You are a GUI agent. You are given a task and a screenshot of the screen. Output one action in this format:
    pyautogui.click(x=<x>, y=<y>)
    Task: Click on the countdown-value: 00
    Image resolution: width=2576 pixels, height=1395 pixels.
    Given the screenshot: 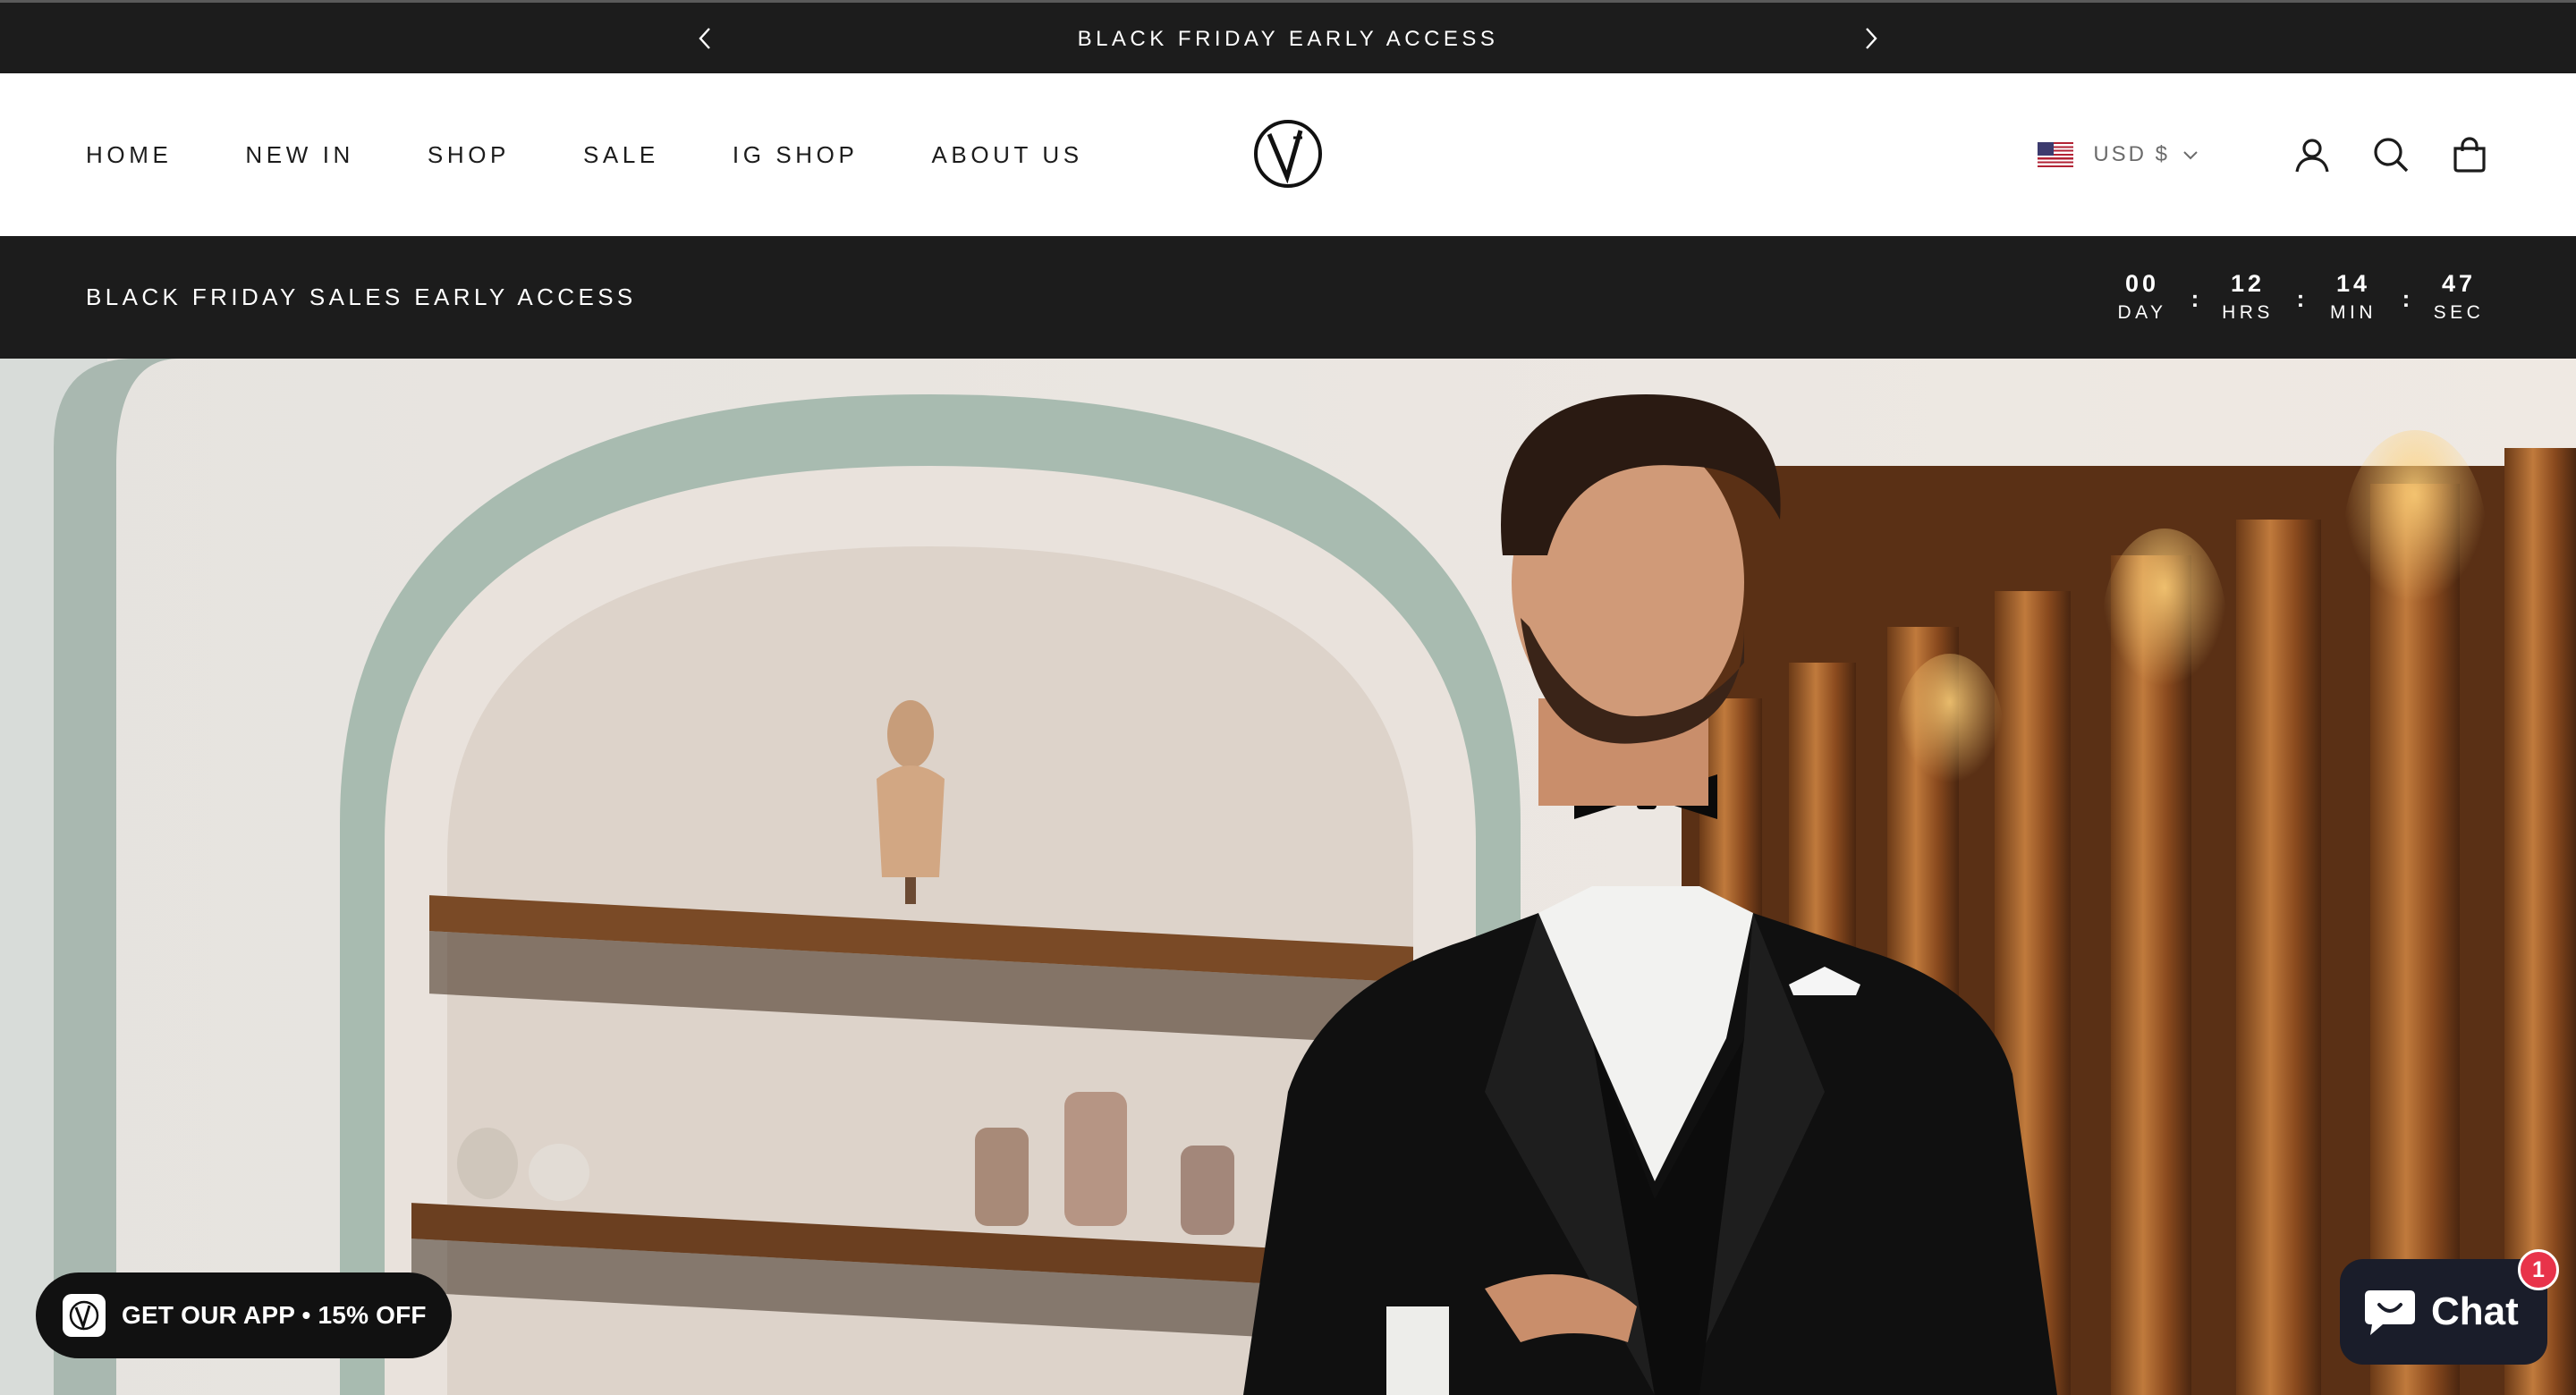 What is the action you would take?
    pyautogui.click(x=2142, y=283)
    